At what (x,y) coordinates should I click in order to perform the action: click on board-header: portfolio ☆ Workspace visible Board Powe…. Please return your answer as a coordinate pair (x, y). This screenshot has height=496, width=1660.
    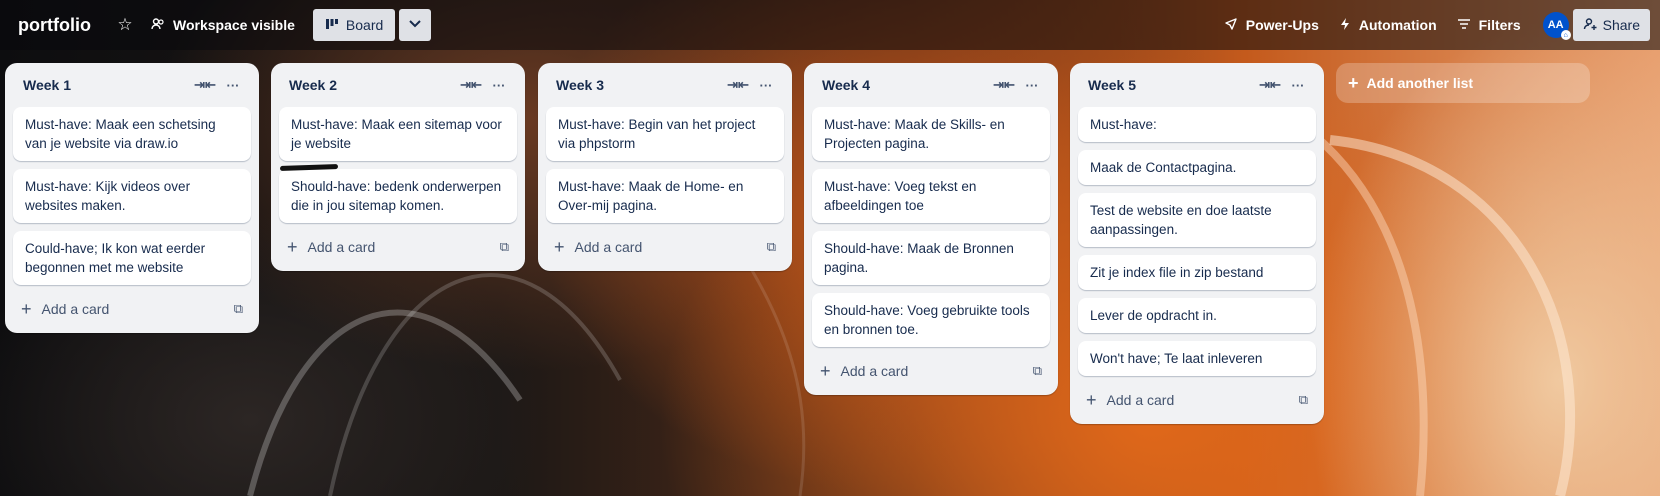
    Looking at the image, I should click on (830, 25).